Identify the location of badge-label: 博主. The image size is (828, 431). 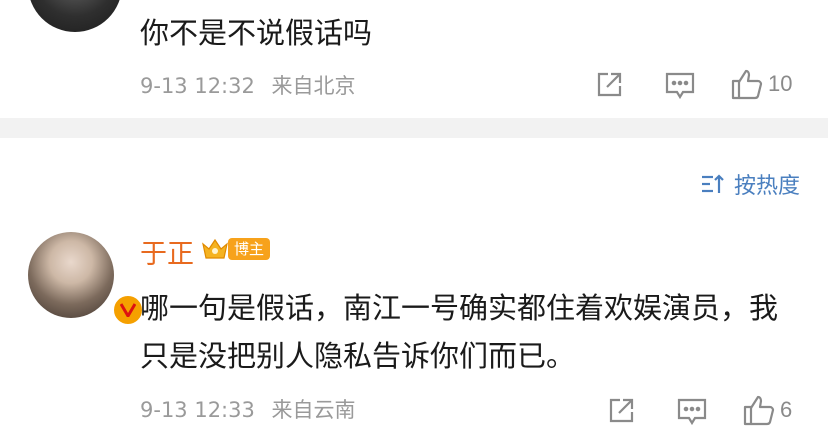
(249, 249).